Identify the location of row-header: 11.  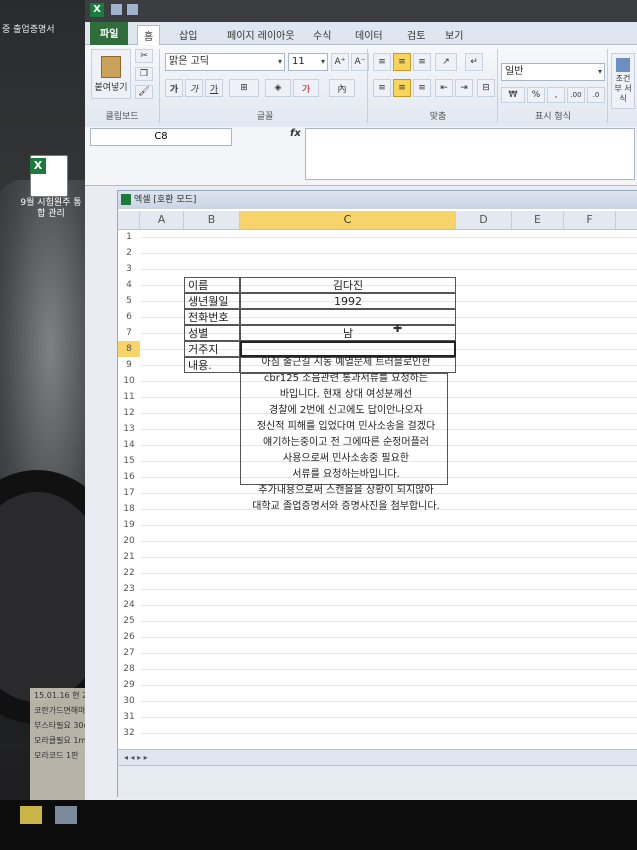
(129, 397).